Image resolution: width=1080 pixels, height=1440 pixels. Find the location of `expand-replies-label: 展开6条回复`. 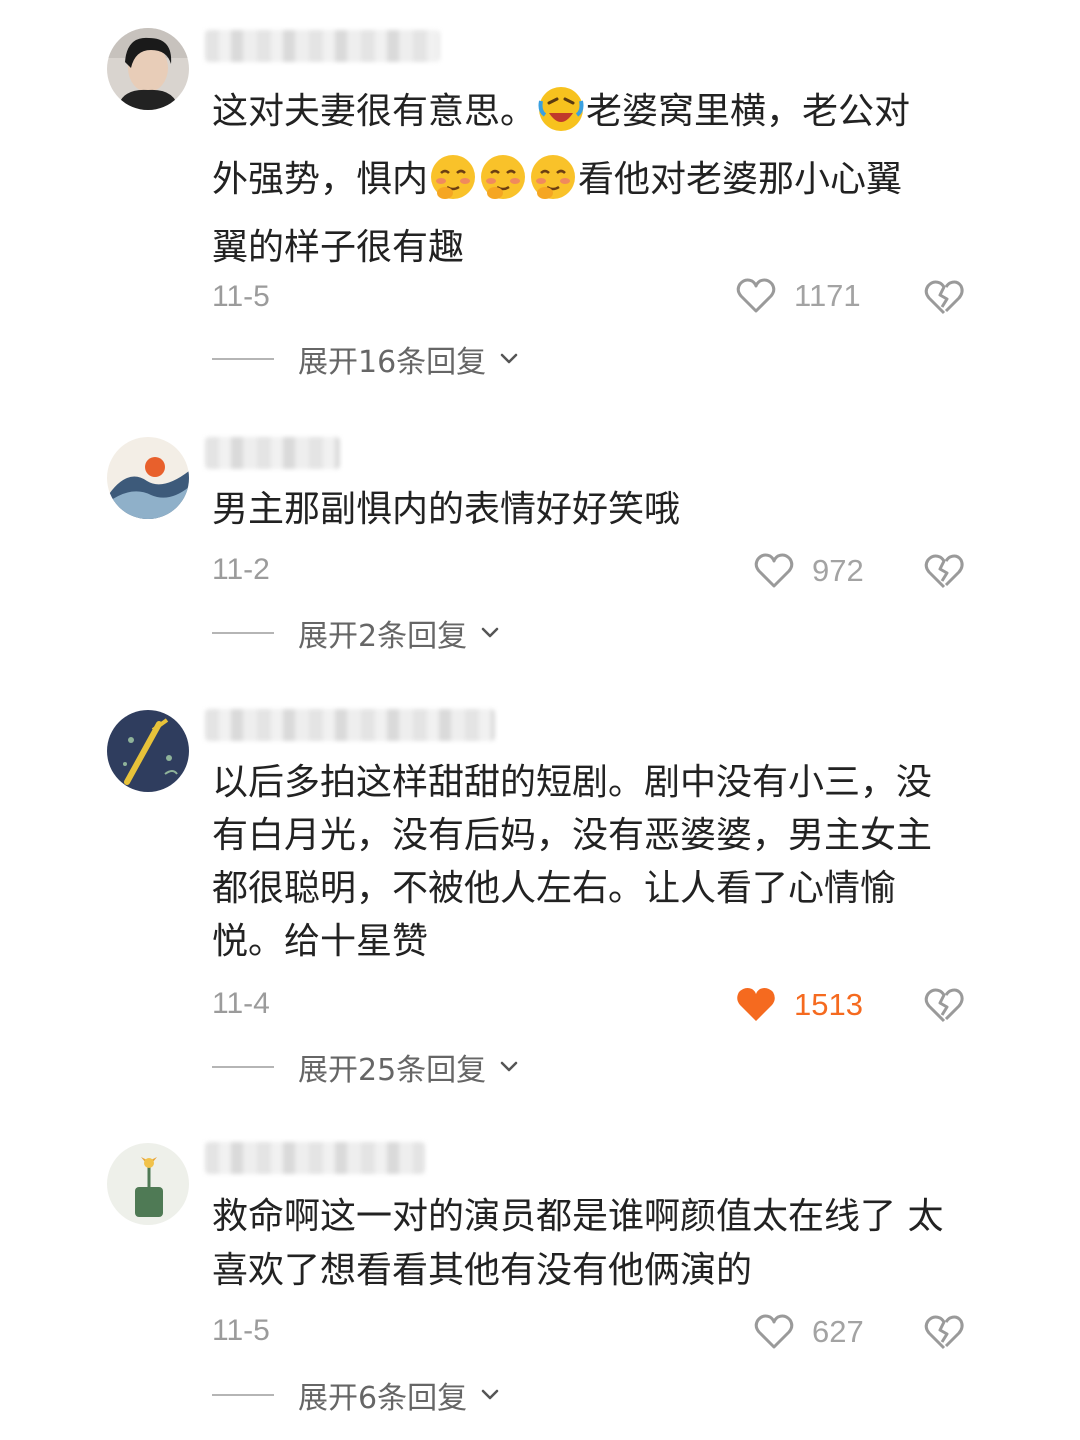

expand-replies-label: 展开6条回复 is located at coordinates (383, 1398).